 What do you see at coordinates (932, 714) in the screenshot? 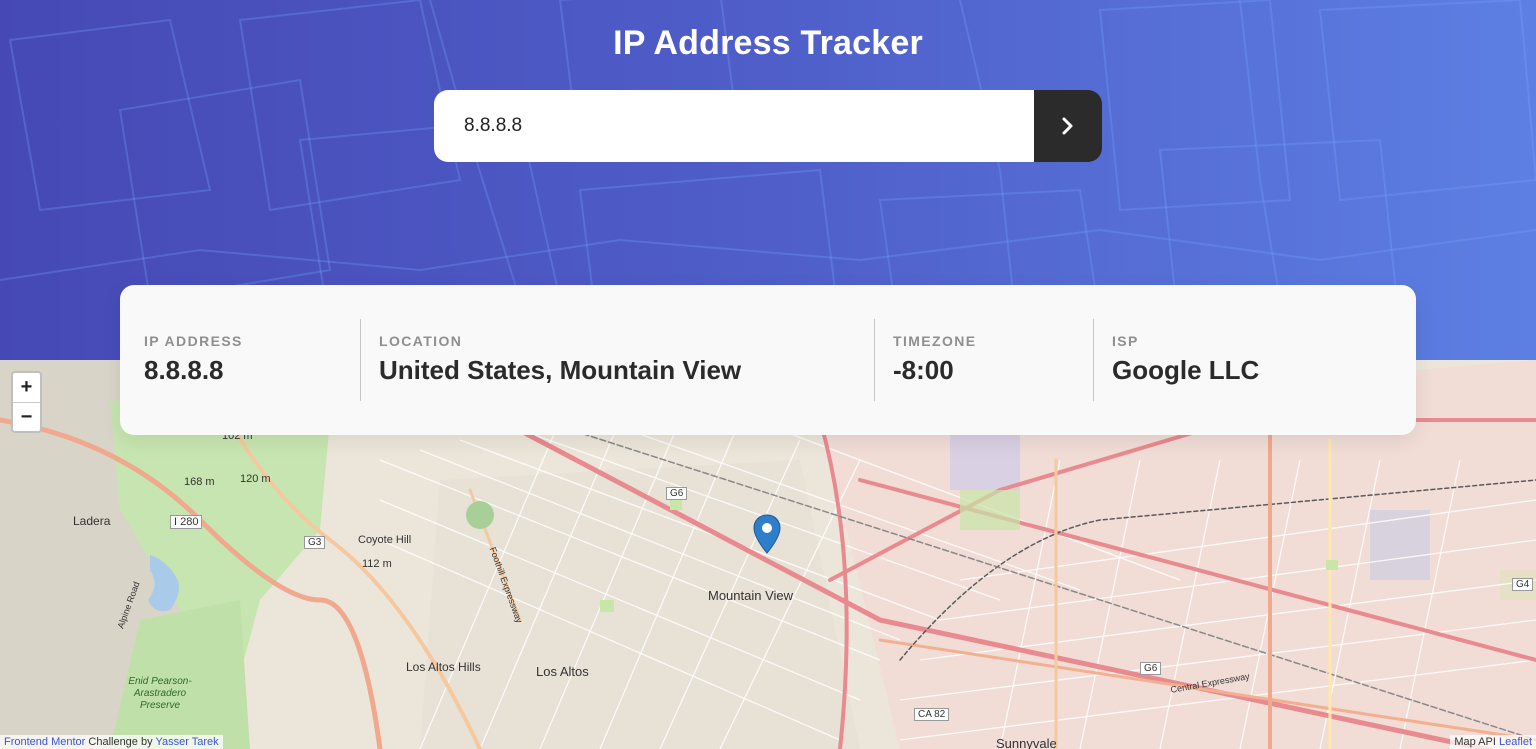
I see `map-label-ca82: CA 82` at bounding box center [932, 714].